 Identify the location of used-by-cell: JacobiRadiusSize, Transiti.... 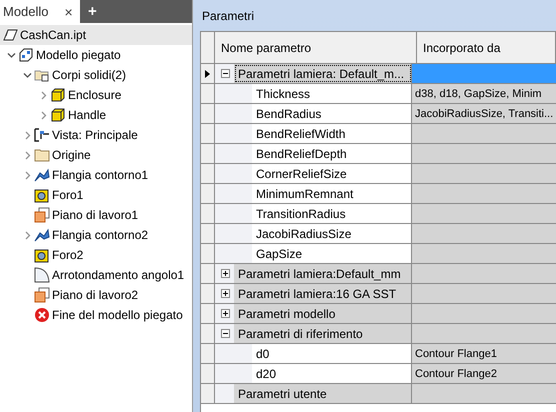
(484, 113).